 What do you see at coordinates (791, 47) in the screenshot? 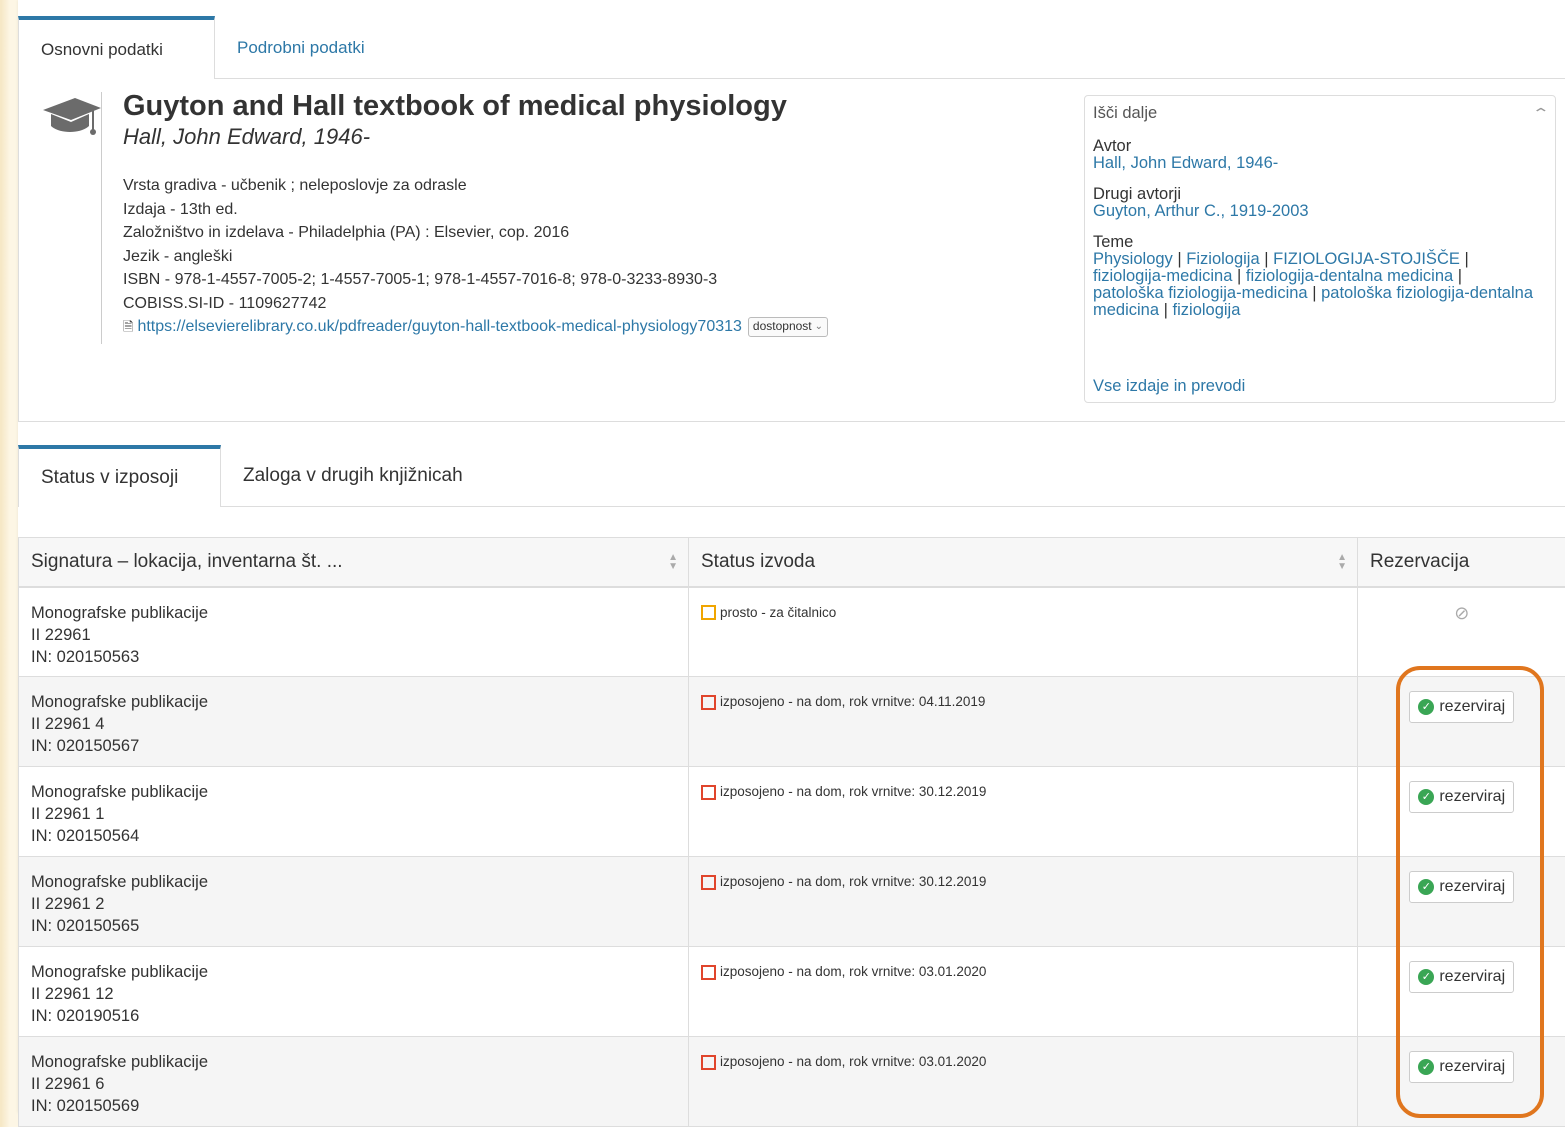
I see `record-tabs: Osnovni podatki Podrobni podatki` at bounding box center [791, 47].